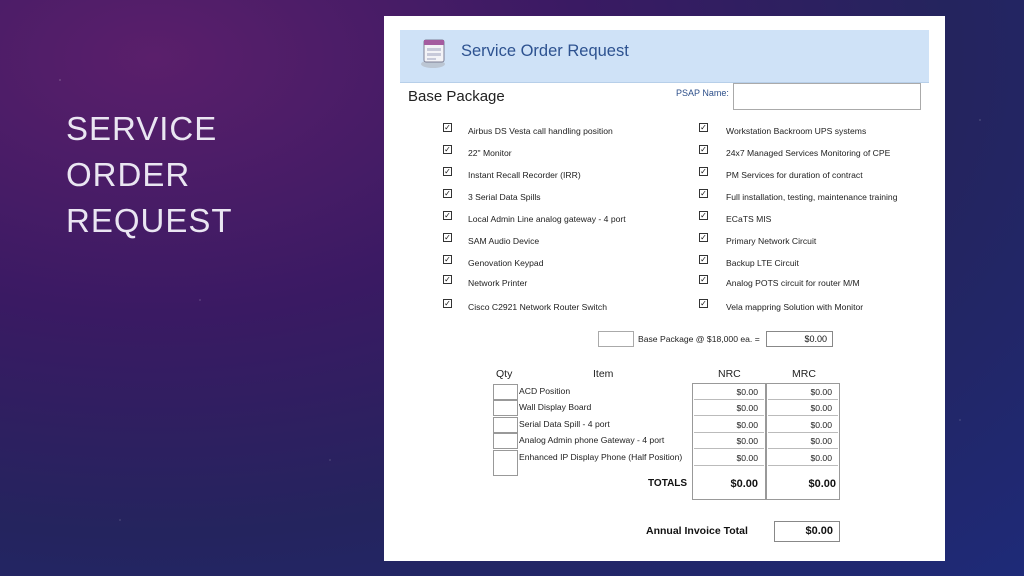 The width and height of the screenshot is (1024, 576). What do you see at coordinates (699, 339) in the screenshot?
I see `base-package-price-label: Base Package @ $18,000 ea. =` at bounding box center [699, 339].